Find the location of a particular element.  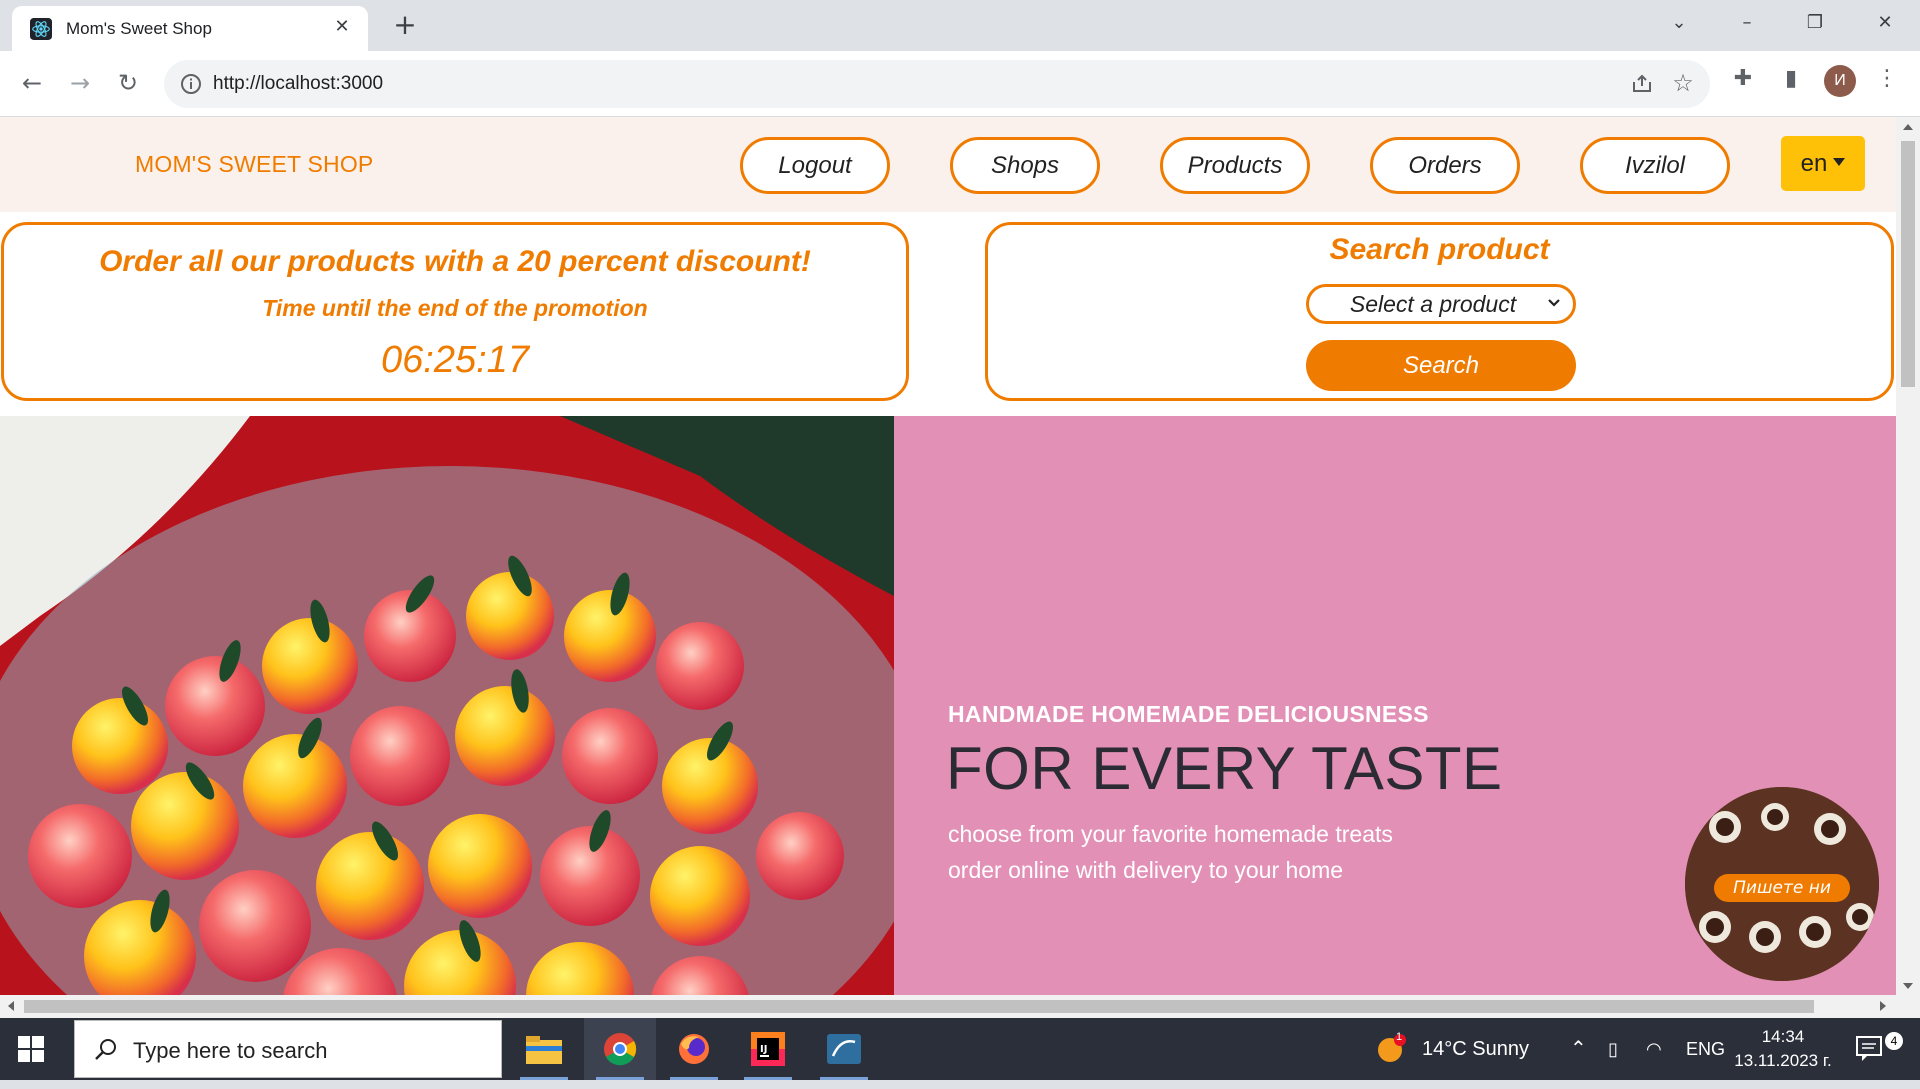

browser-tab: Mom's Sweet Shop ✕ is located at coordinates (190, 28).